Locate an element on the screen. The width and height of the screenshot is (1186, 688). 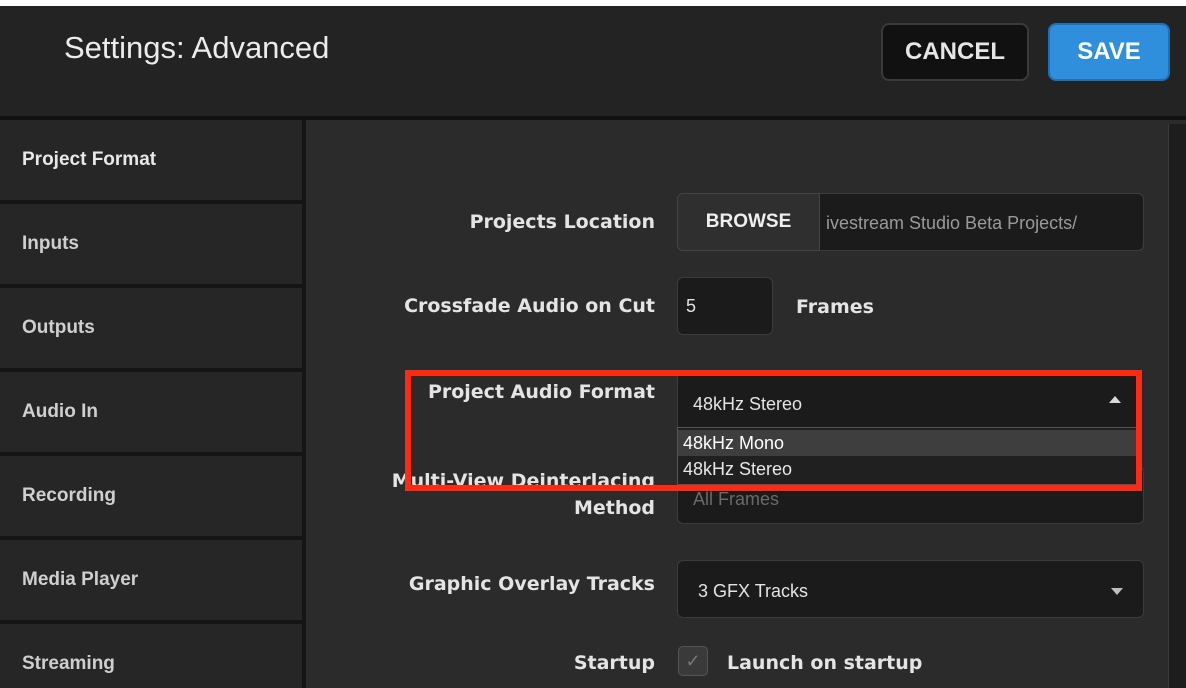
checkmark-icon: ✓ is located at coordinates (693, 661).